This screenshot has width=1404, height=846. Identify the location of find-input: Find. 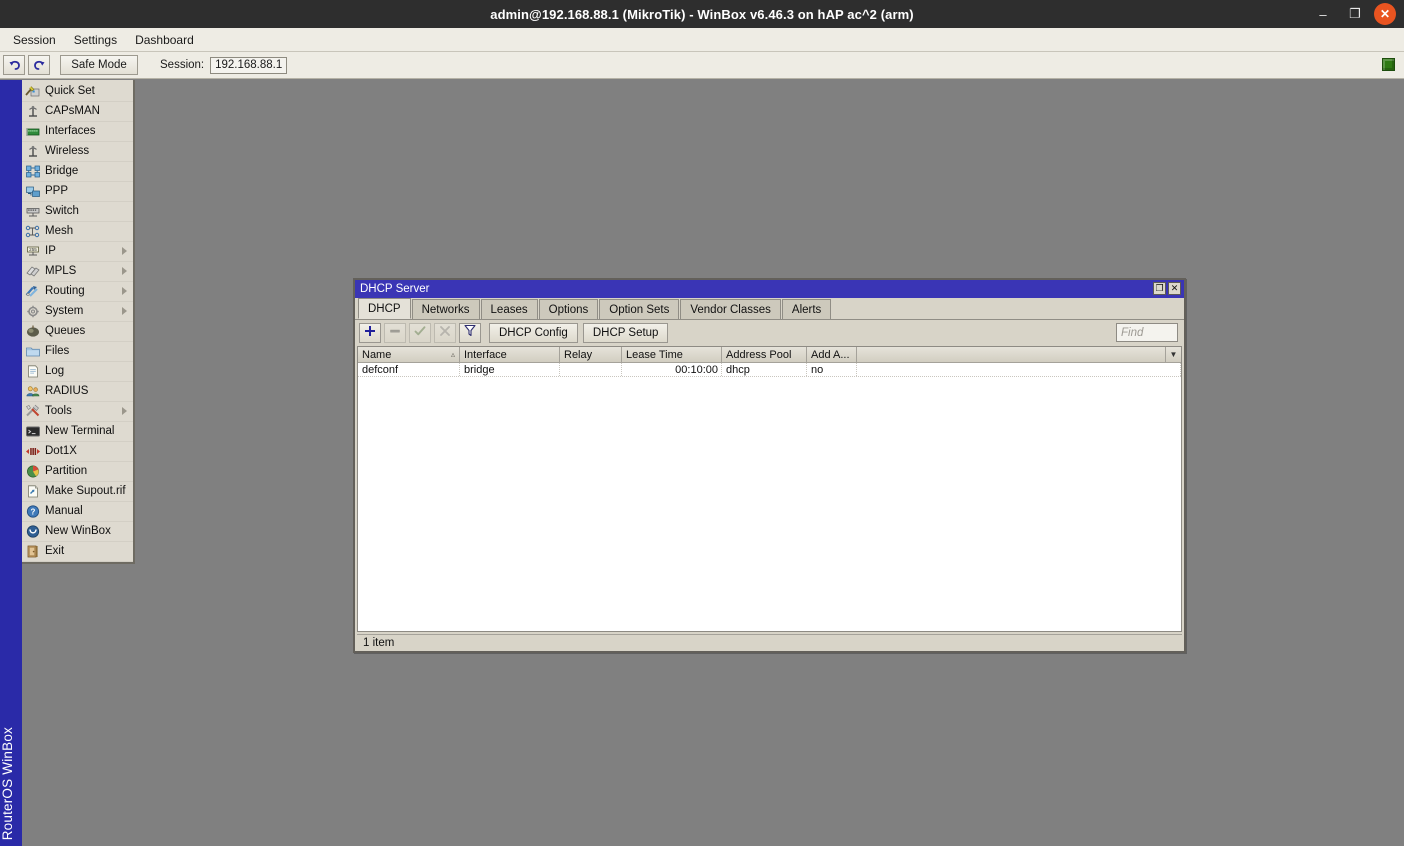
(1147, 332).